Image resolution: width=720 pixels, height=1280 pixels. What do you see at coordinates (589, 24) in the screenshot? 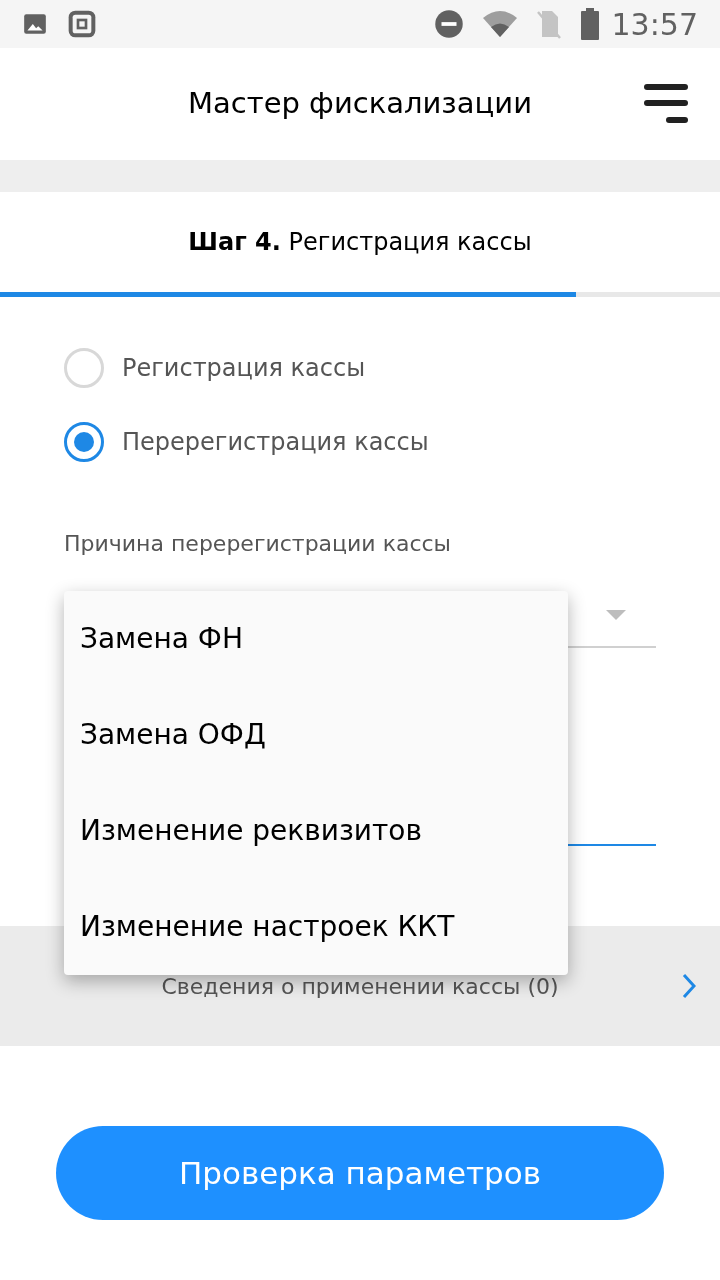
I see `battery-icon` at bounding box center [589, 24].